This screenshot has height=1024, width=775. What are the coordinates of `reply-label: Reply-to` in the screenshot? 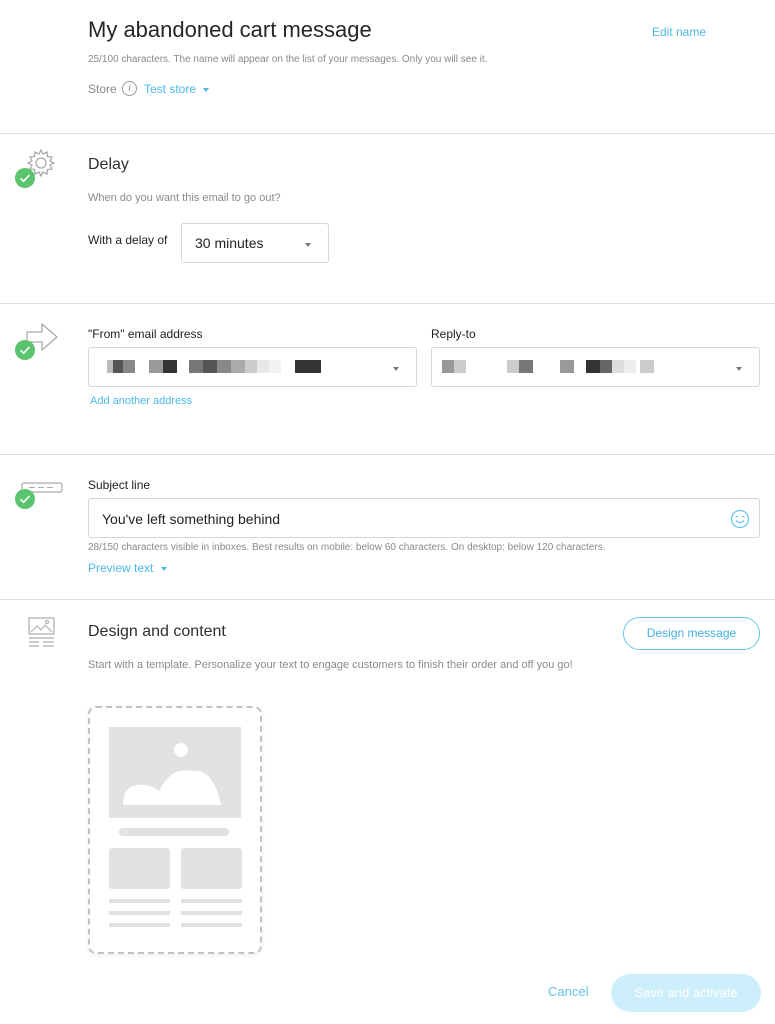 It's located at (453, 334).